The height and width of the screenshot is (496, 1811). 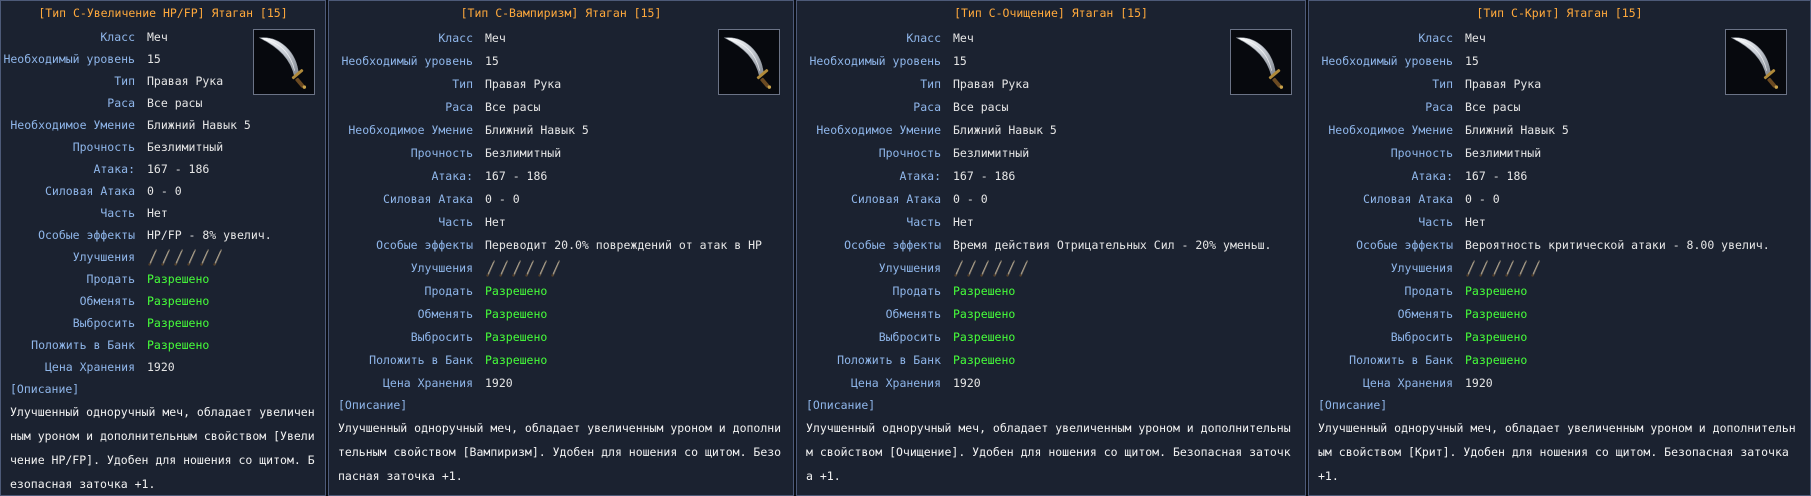 What do you see at coordinates (1559, 13) in the screenshot?
I see `item-title: [Тип С-Крит] Ятаган [15]` at bounding box center [1559, 13].